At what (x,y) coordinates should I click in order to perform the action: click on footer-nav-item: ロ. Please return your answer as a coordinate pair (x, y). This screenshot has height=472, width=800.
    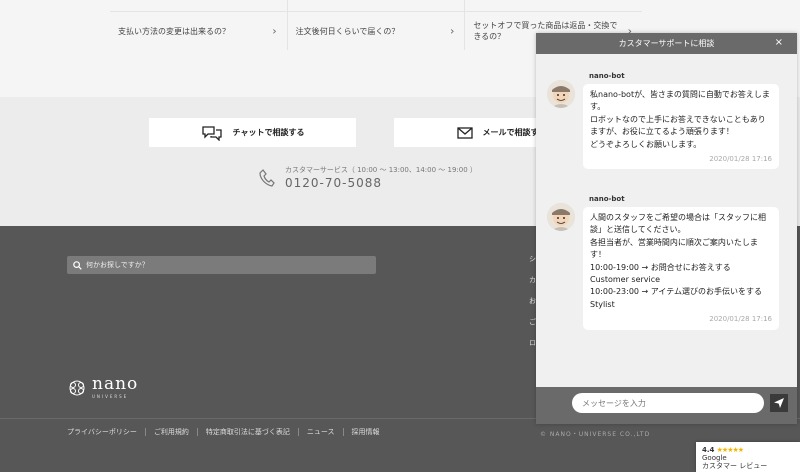
    Looking at the image, I should click on (532, 348).